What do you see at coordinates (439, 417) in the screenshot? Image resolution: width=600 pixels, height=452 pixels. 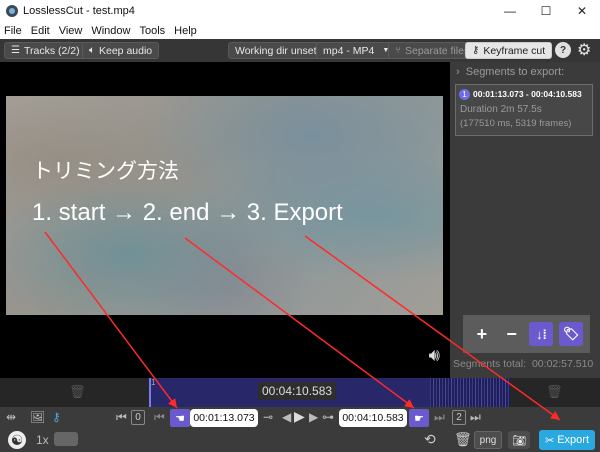 I see `next-cutpoint-icon: ⏭︎` at bounding box center [439, 417].